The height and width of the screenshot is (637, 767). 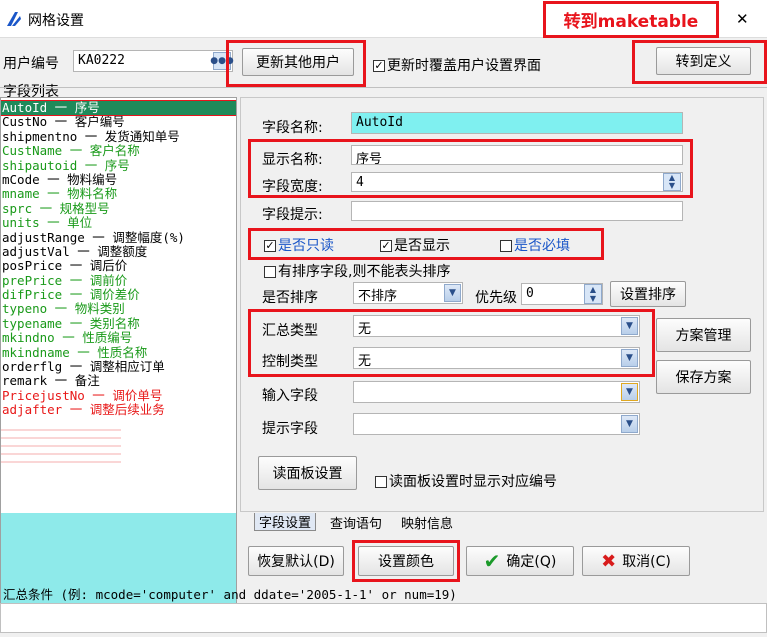 What do you see at coordinates (118, 294) in the screenshot?
I see `field-list-item: difPrice 一 调价差价` at bounding box center [118, 294].